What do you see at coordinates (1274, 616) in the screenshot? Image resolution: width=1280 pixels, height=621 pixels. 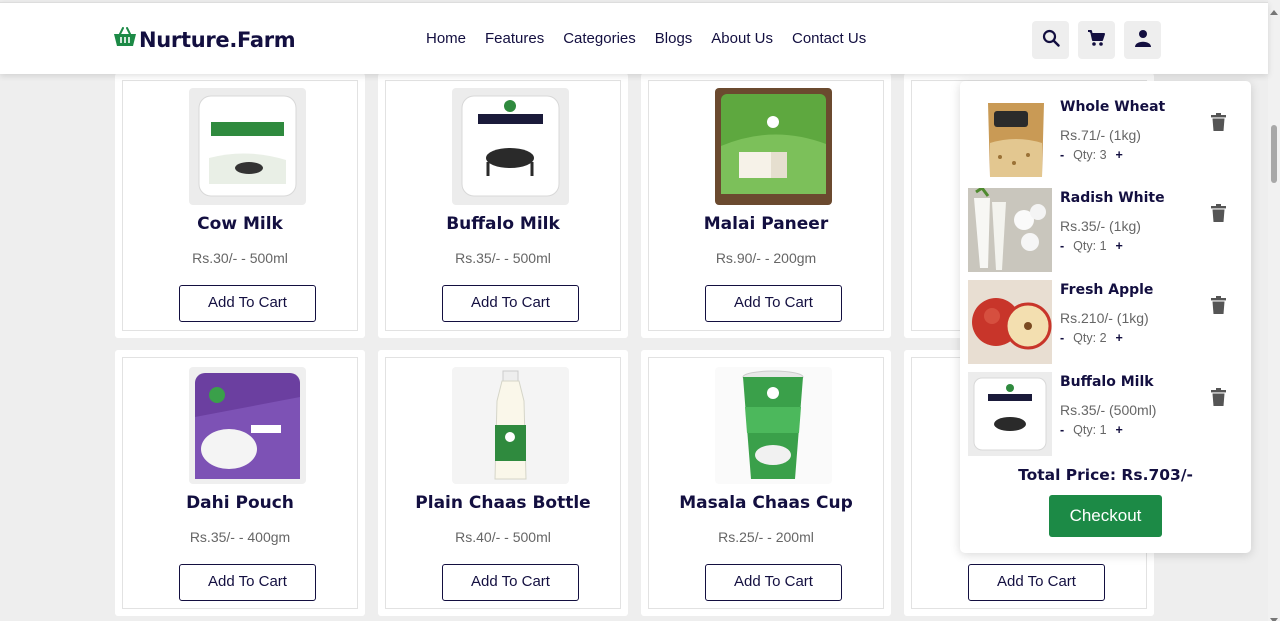 I see `scroll-down-icon` at bounding box center [1274, 616].